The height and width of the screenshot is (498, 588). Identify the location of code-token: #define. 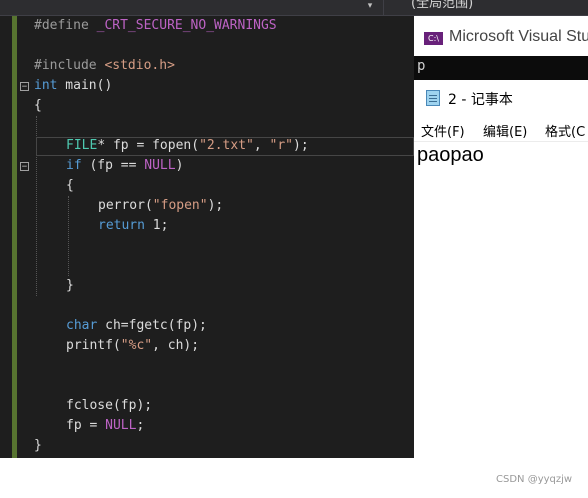
(65, 25).